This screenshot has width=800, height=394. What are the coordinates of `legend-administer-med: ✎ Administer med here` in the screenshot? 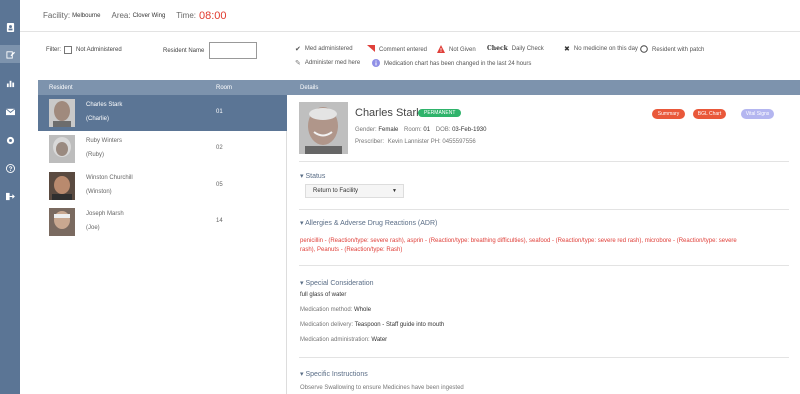 It's located at (327, 63).